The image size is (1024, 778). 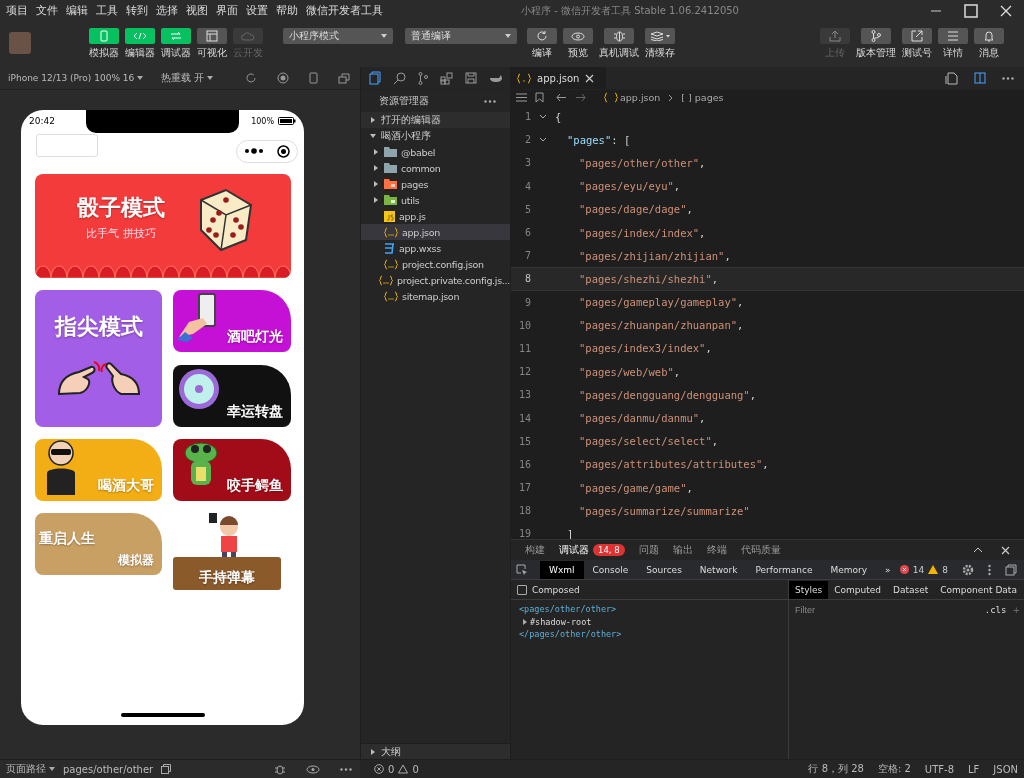 I want to click on panel-tab: 终端, so click(x=716, y=550).